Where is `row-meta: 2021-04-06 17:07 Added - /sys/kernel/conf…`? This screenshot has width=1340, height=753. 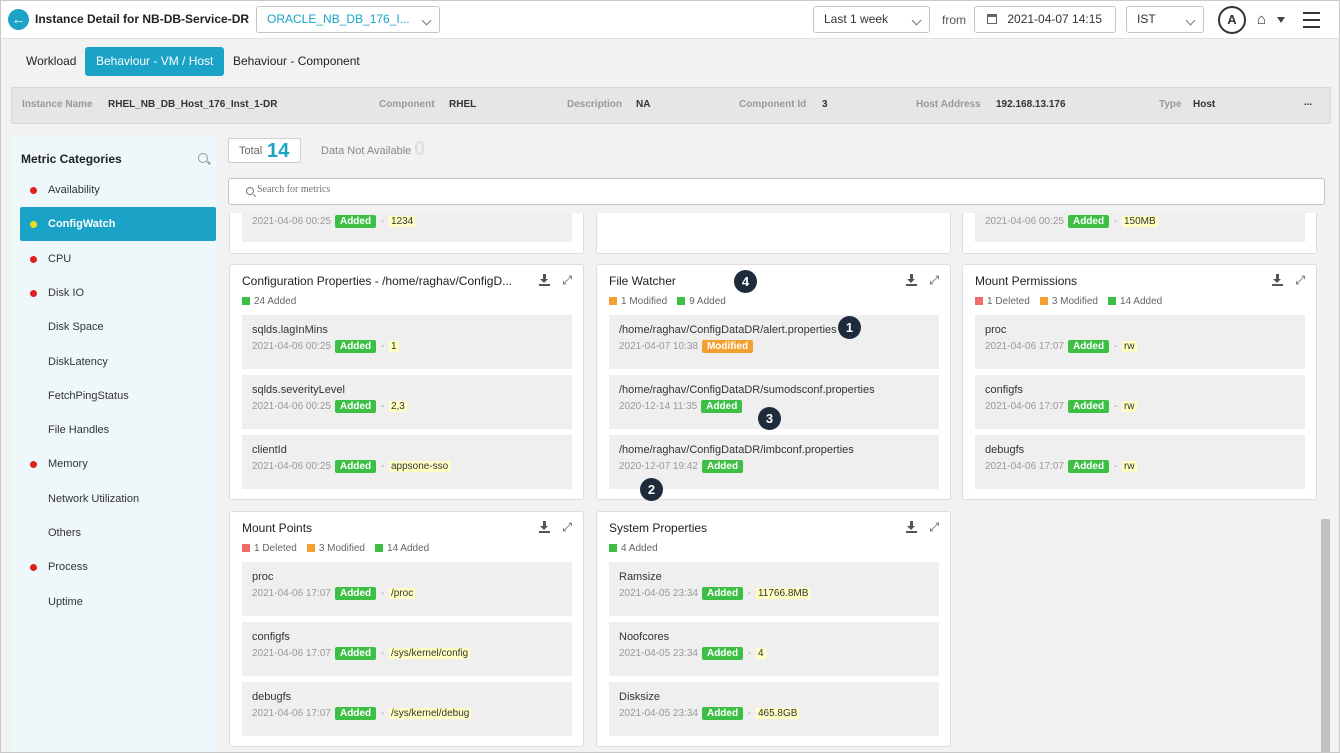 row-meta: 2021-04-06 17:07 Added - /sys/kernel/conf… is located at coordinates (361, 653).